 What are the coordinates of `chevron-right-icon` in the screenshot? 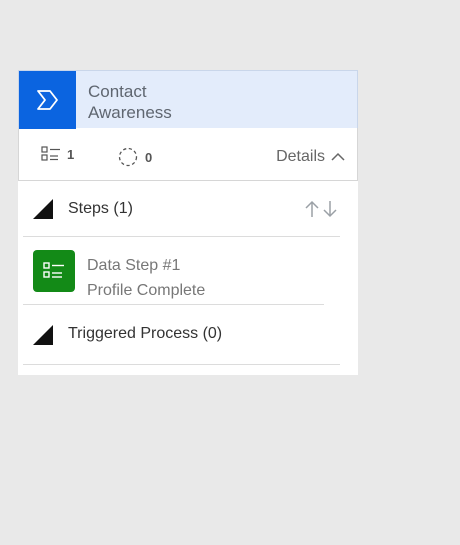 It's located at (47, 100).